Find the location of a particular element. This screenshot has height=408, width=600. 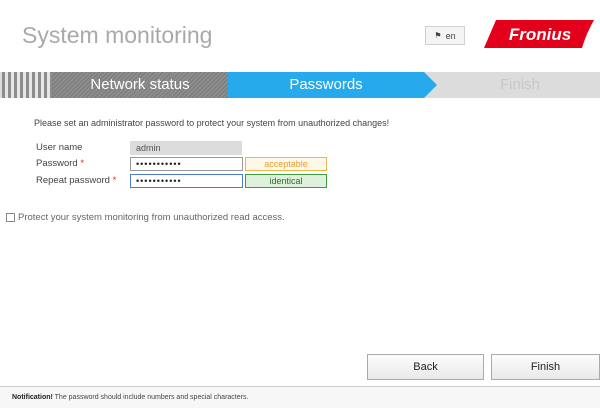

step-arrow is located at coordinates (430, 85).